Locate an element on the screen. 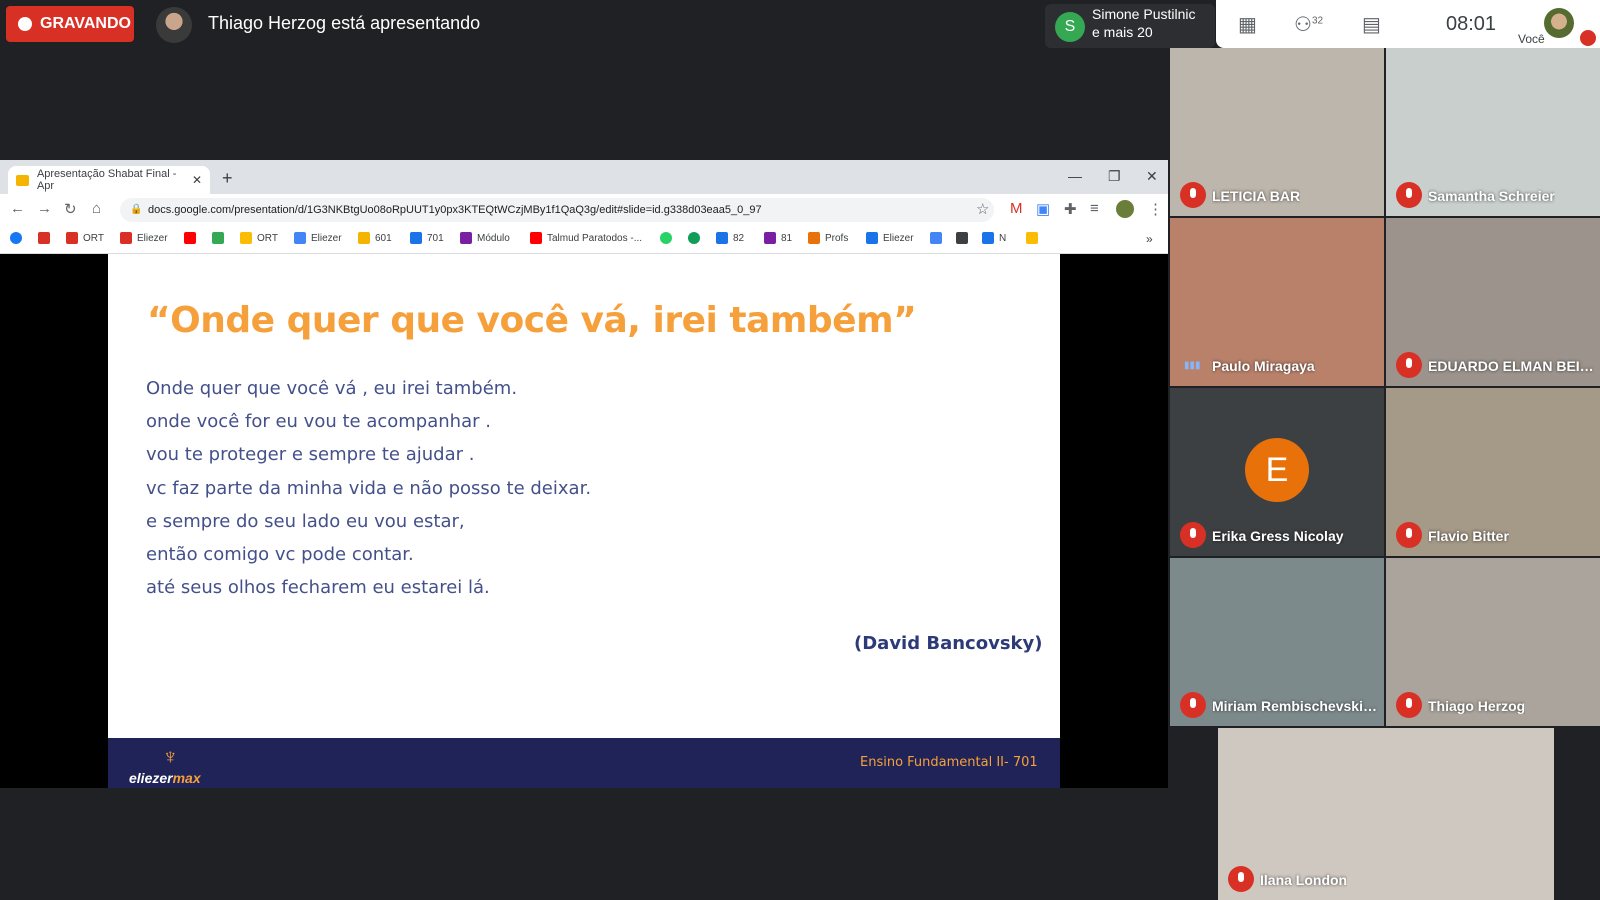 The height and width of the screenshot is (900, 1600). self-avatar is located at coordinates (1559, 23).